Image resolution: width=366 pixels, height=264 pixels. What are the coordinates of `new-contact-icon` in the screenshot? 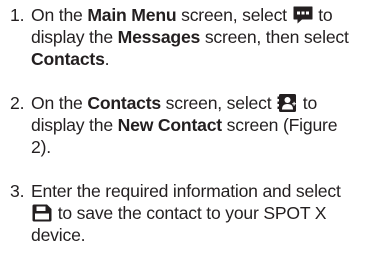 It's located at (287, 103).